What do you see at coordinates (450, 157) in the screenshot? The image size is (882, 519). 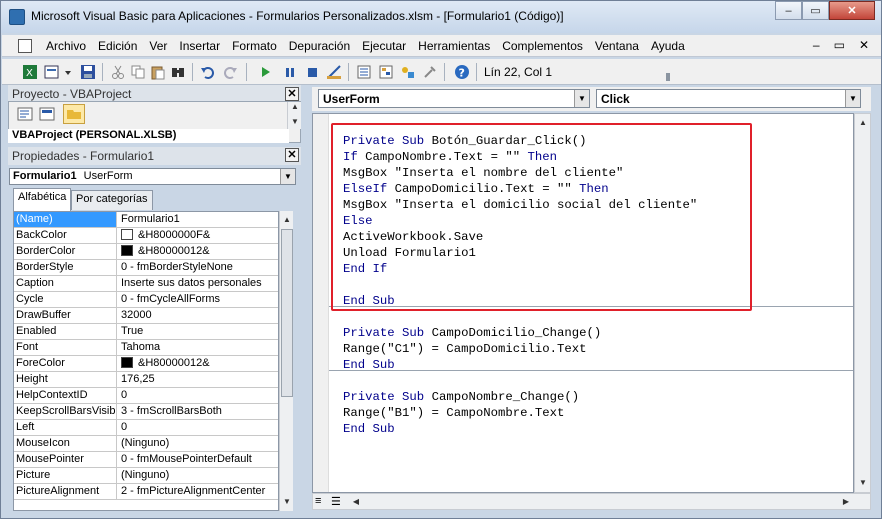 I see `code-line: If CampoNombre.Text = "" Then` at bounding box center [450, 157].